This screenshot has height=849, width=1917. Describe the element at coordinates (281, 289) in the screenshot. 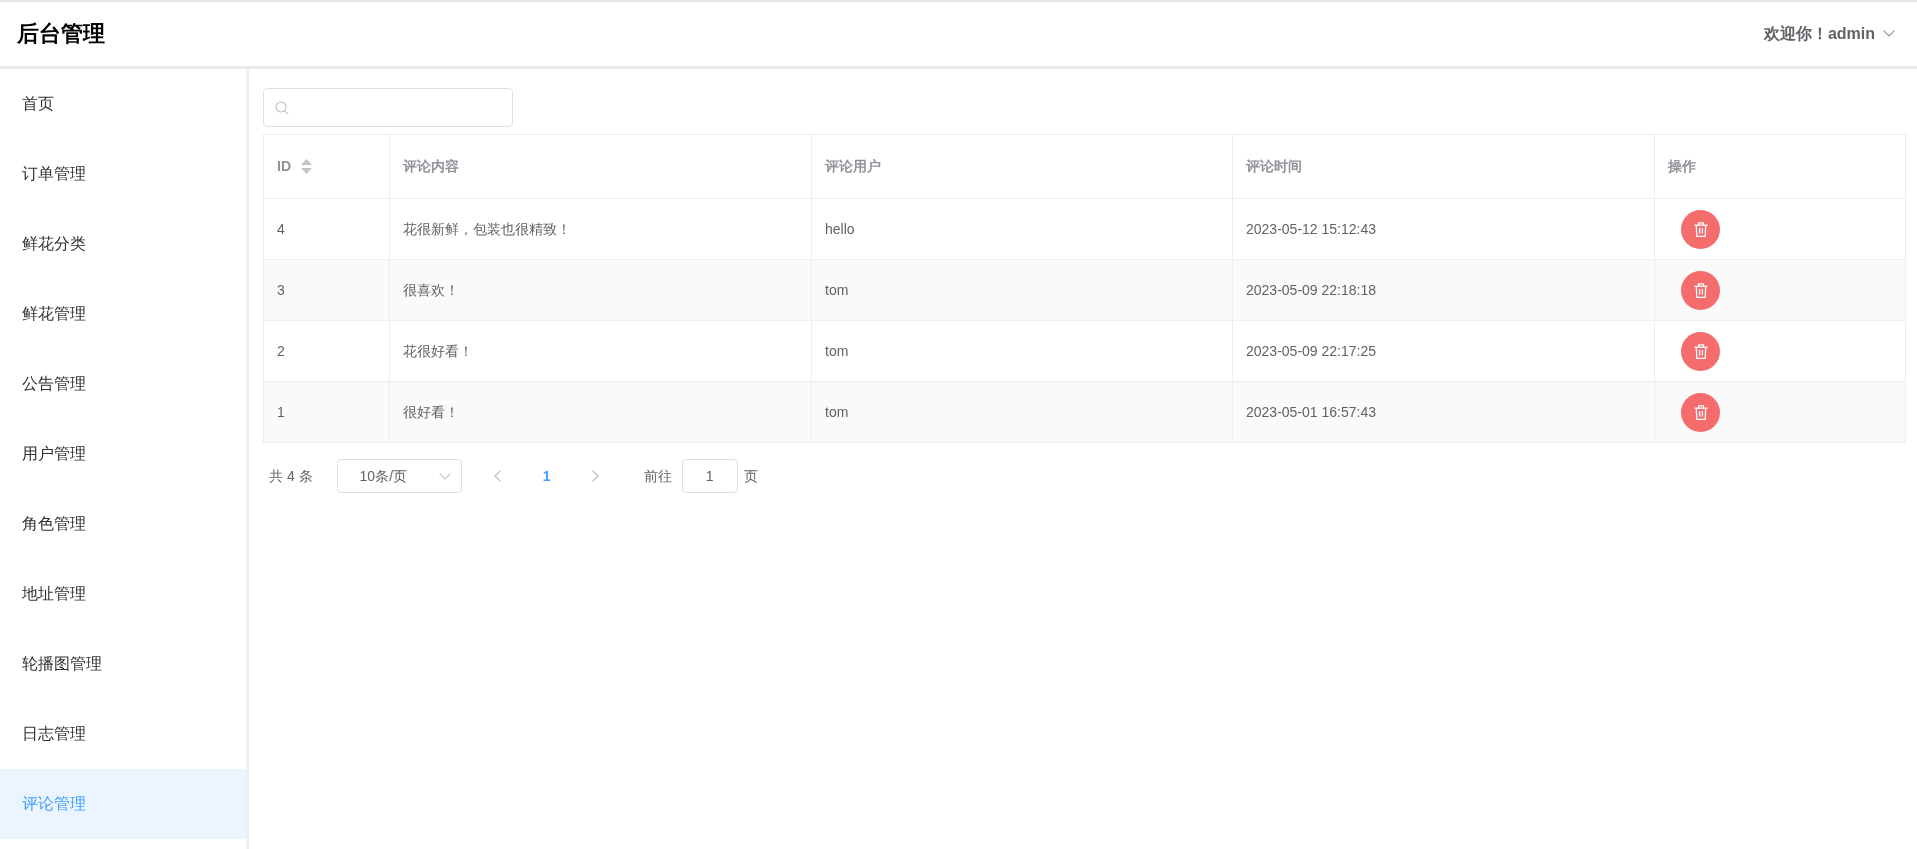

I see `table-cell: 3` at that location.